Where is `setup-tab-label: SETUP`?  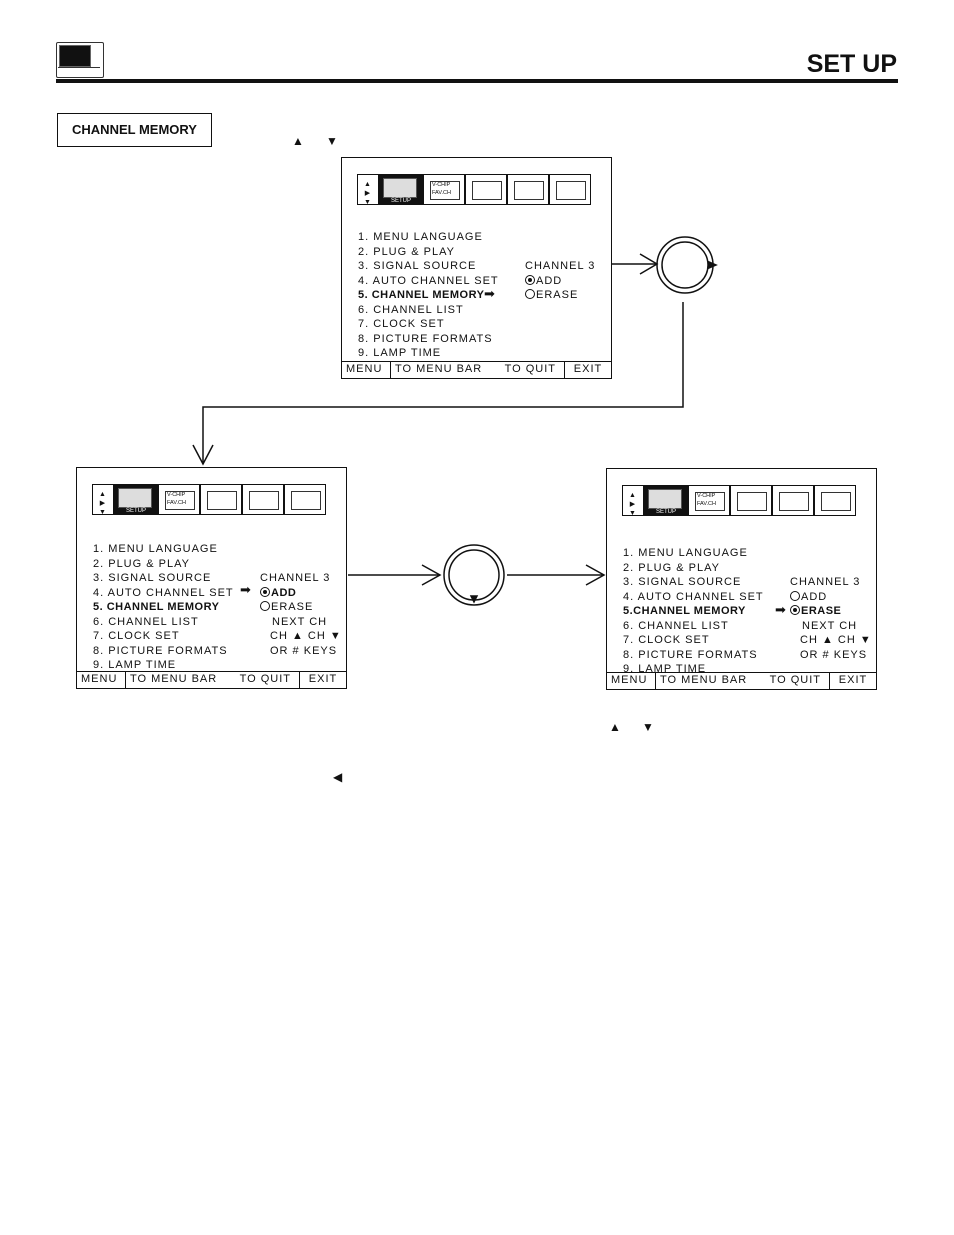
setup-tab-label: SETUP is located at coordinates (665, 512).